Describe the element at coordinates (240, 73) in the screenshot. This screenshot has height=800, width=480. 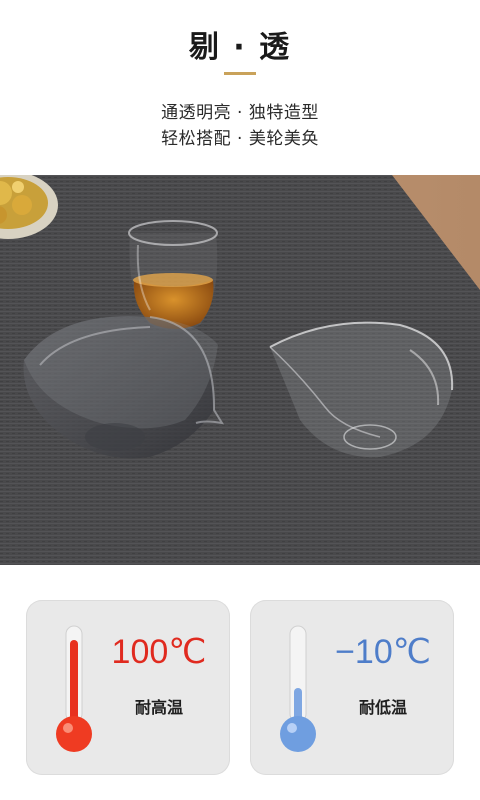
I see `title-divider` at that location.